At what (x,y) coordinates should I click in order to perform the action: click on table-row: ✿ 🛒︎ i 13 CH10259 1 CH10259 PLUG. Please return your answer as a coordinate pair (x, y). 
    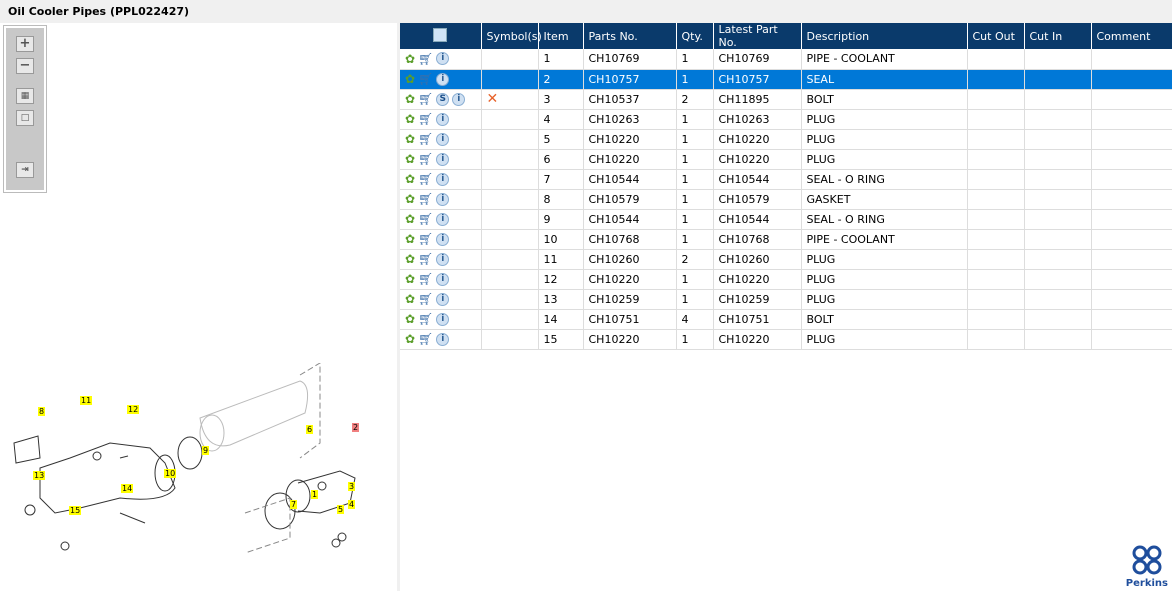
    Looking at the image, I should click on (786, 299).